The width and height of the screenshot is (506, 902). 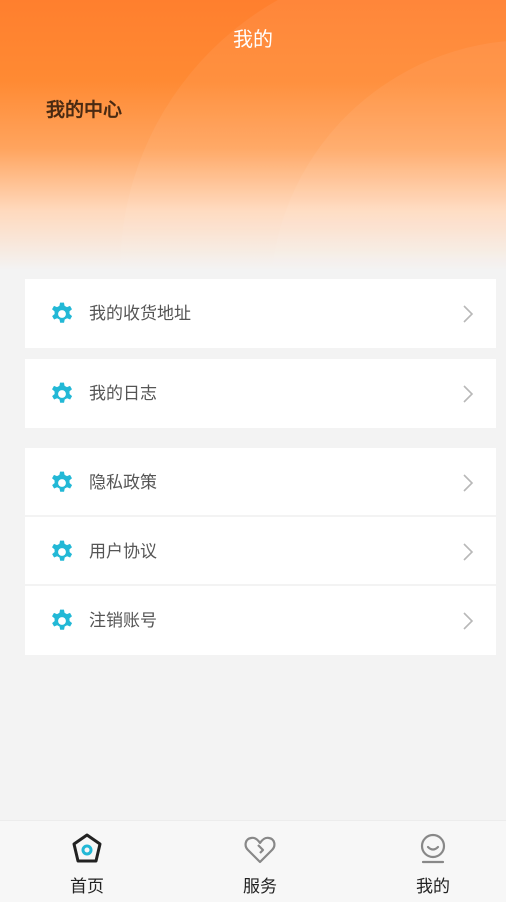 I want to click on menu-item-address: 我的收货地址, so click(x=260, y=313).